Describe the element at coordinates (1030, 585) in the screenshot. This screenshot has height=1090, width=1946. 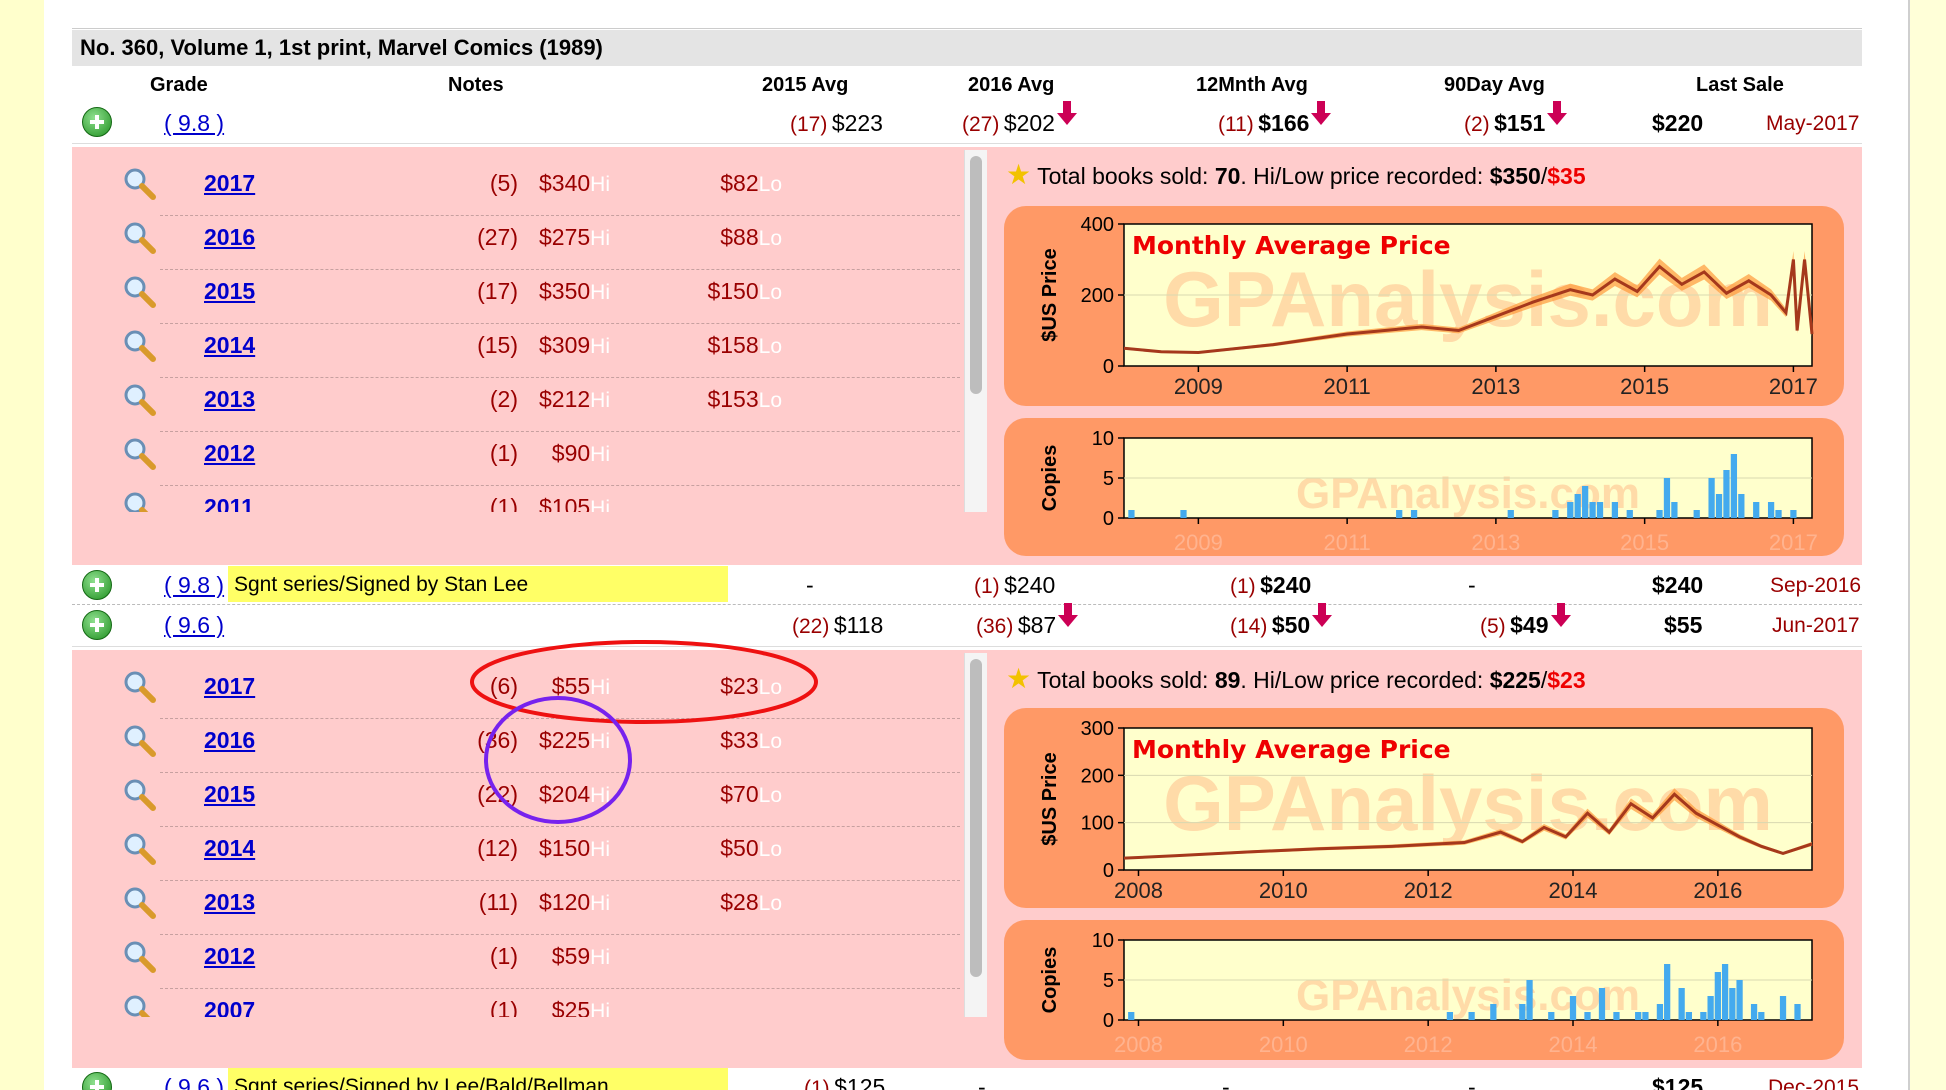
I see `avg-value: $240` at that location.